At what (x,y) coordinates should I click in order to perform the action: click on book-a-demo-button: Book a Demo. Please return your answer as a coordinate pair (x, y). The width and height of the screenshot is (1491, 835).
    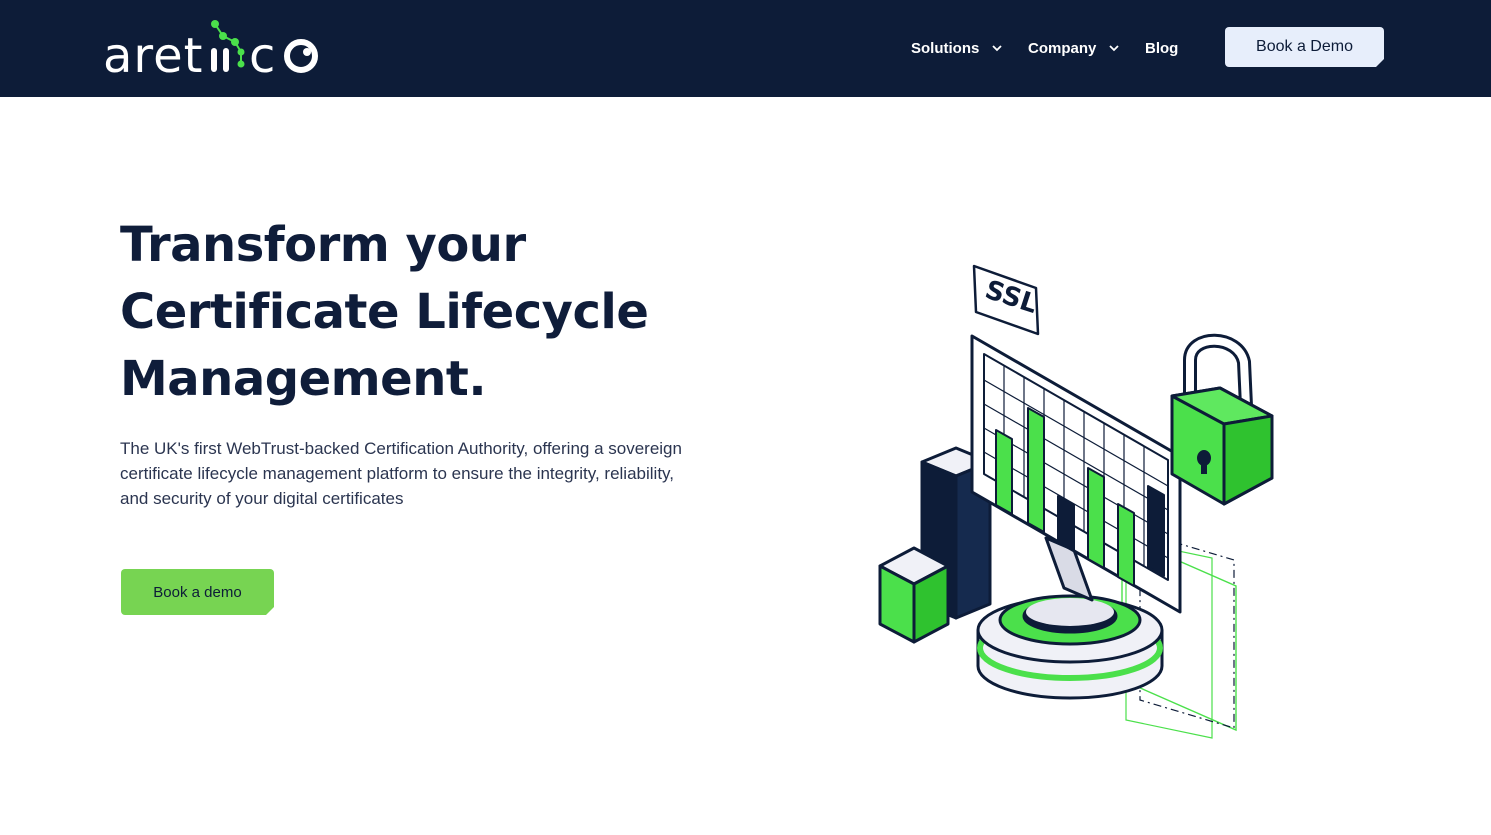
    Looking at the image, I should click on (1304, 47).